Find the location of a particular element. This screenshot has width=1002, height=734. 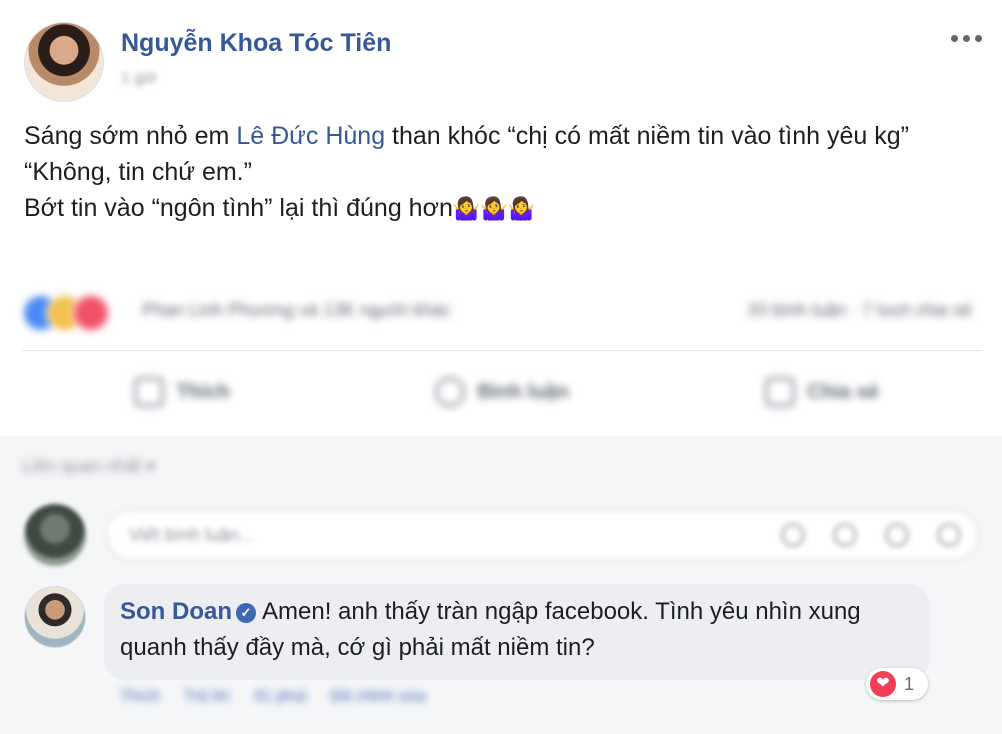

comment-input-tools is located at coordinates (871, 535).